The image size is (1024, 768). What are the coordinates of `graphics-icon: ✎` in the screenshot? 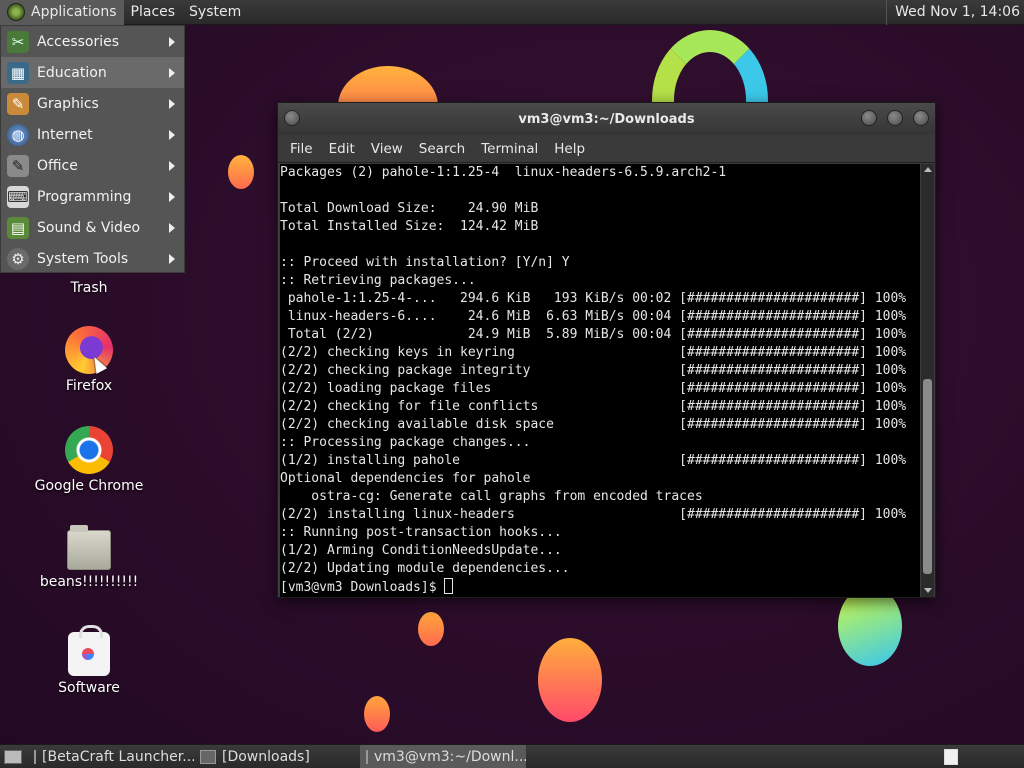 It's located at (18, 103).